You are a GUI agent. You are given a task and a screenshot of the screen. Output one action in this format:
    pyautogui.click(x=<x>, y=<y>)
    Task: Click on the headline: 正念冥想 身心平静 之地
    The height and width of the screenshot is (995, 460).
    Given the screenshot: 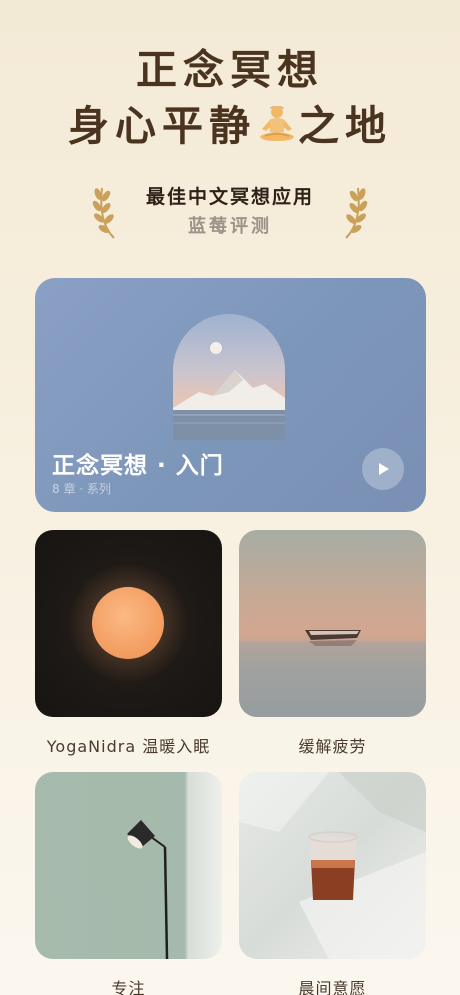 What is the action you would take?
    pyautogui.click(x=230, y=98)
    